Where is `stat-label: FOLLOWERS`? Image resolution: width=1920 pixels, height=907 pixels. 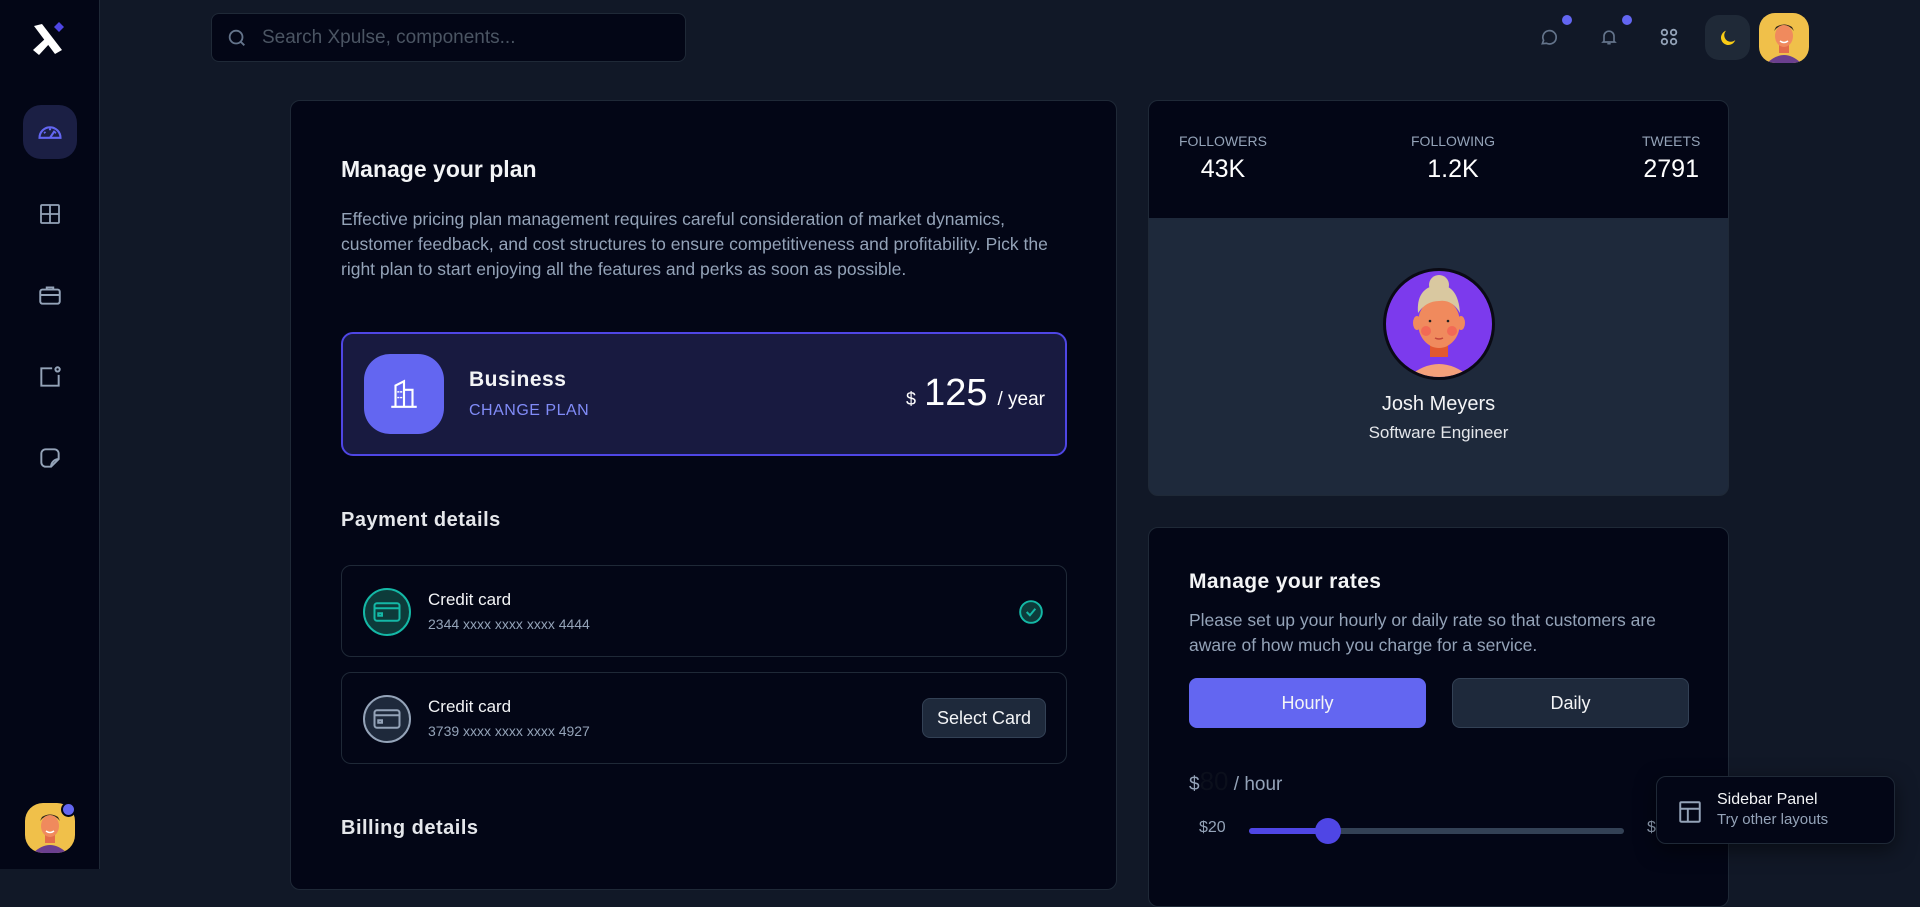
stat-label: FOLLOWERS is located at coordinates (1223, 141).